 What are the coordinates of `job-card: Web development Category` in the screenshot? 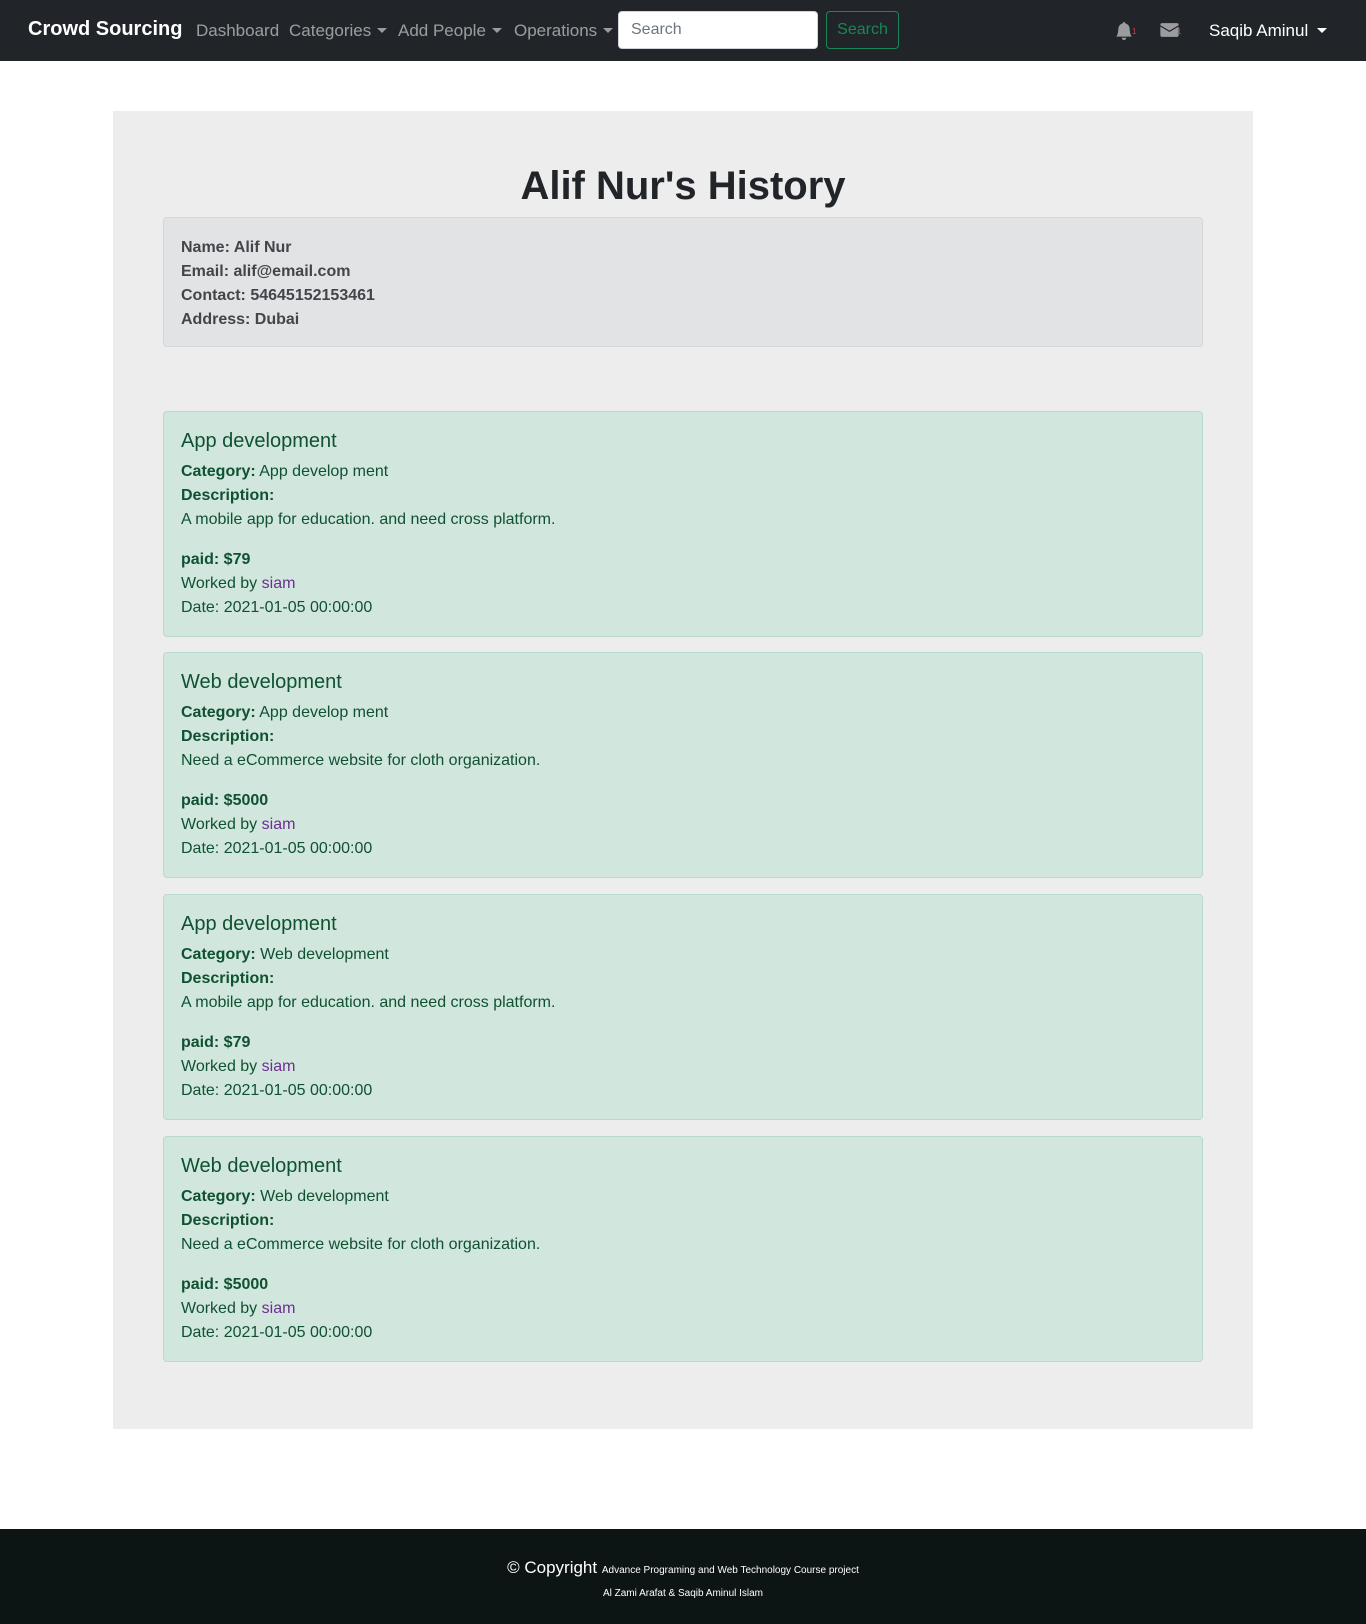 It's located at (683, 1249).